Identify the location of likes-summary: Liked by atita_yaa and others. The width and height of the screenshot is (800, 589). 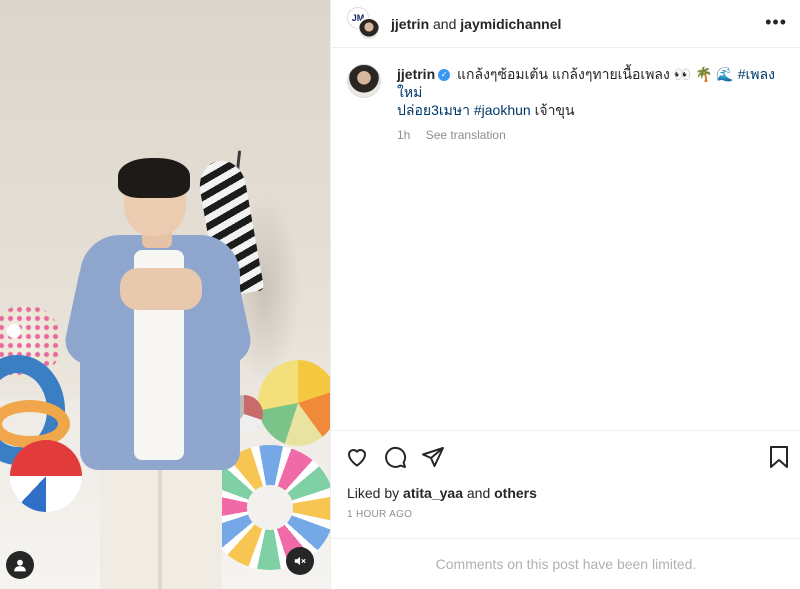
(442, 493).